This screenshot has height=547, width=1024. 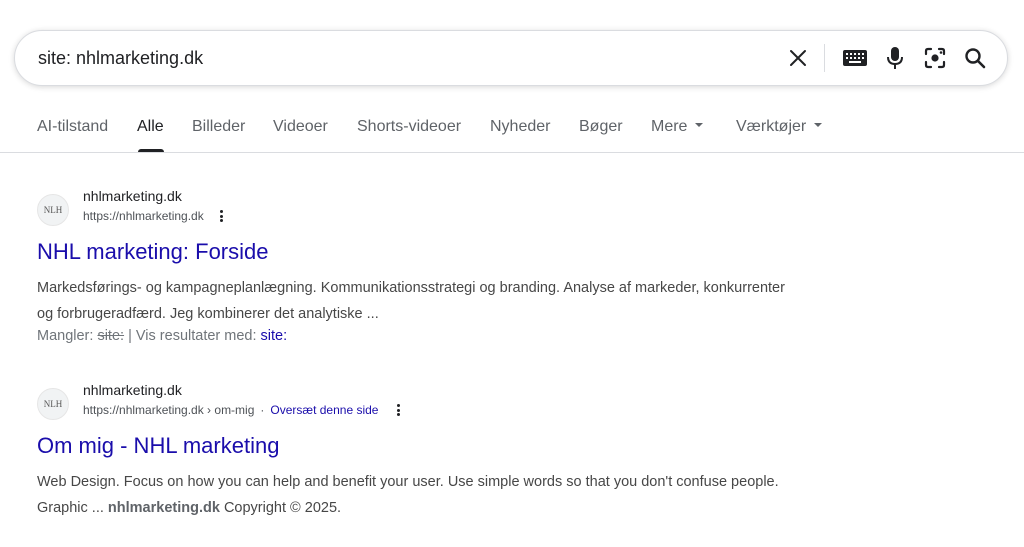 I want to click on camera-lens-icon, so click(x=935, y=58).